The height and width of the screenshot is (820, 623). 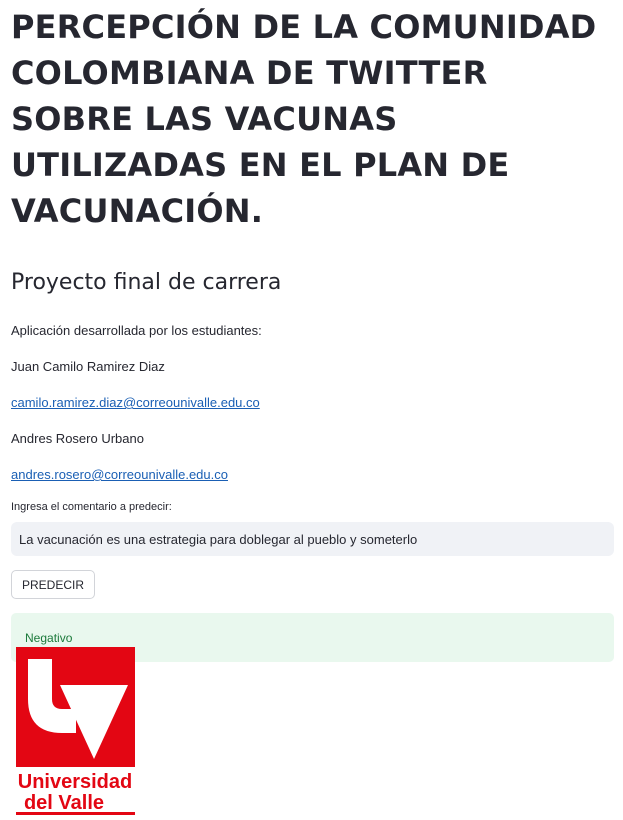 I want to click on page-subtitle: Proyecto final de carrera, so click(x=146, y=282).